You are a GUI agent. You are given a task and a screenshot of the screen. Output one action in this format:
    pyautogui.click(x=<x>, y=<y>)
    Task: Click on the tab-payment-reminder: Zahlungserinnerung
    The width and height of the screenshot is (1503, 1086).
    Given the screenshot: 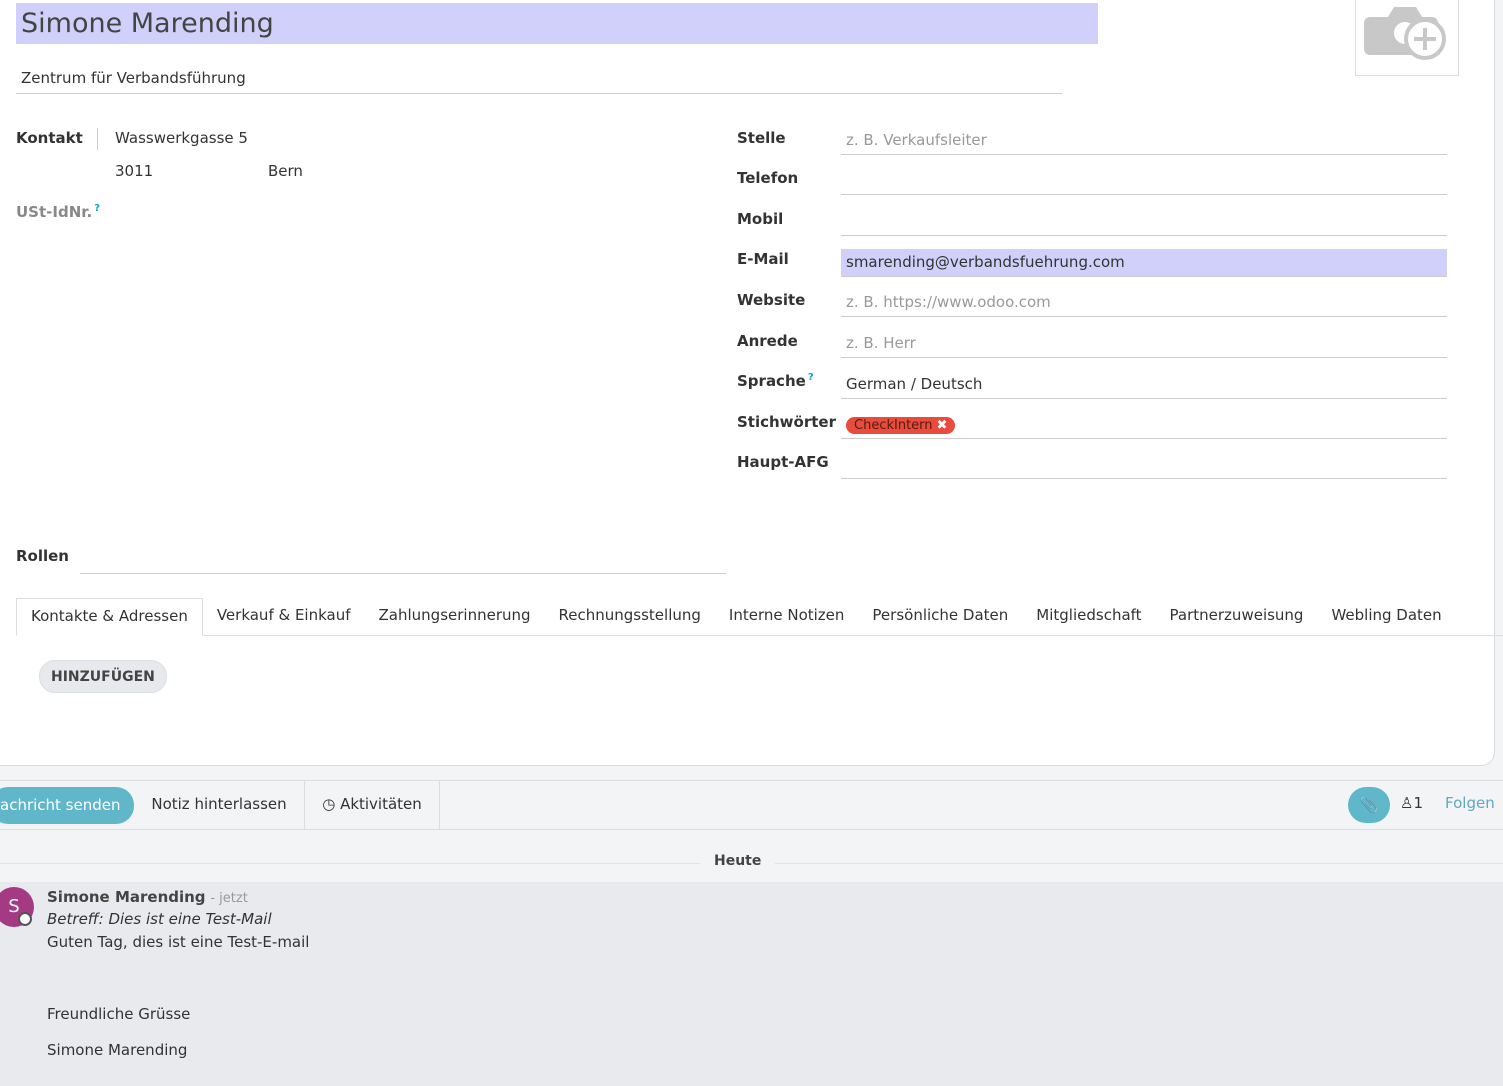 What is the action you would take?
    pyautogui.click(x=455, y=616)
    